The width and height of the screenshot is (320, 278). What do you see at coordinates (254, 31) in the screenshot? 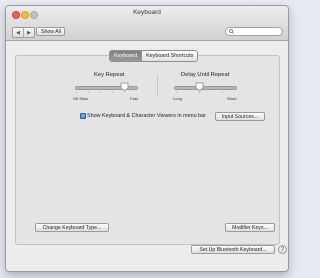
I see `search-field` at bounding box center [254, 31].